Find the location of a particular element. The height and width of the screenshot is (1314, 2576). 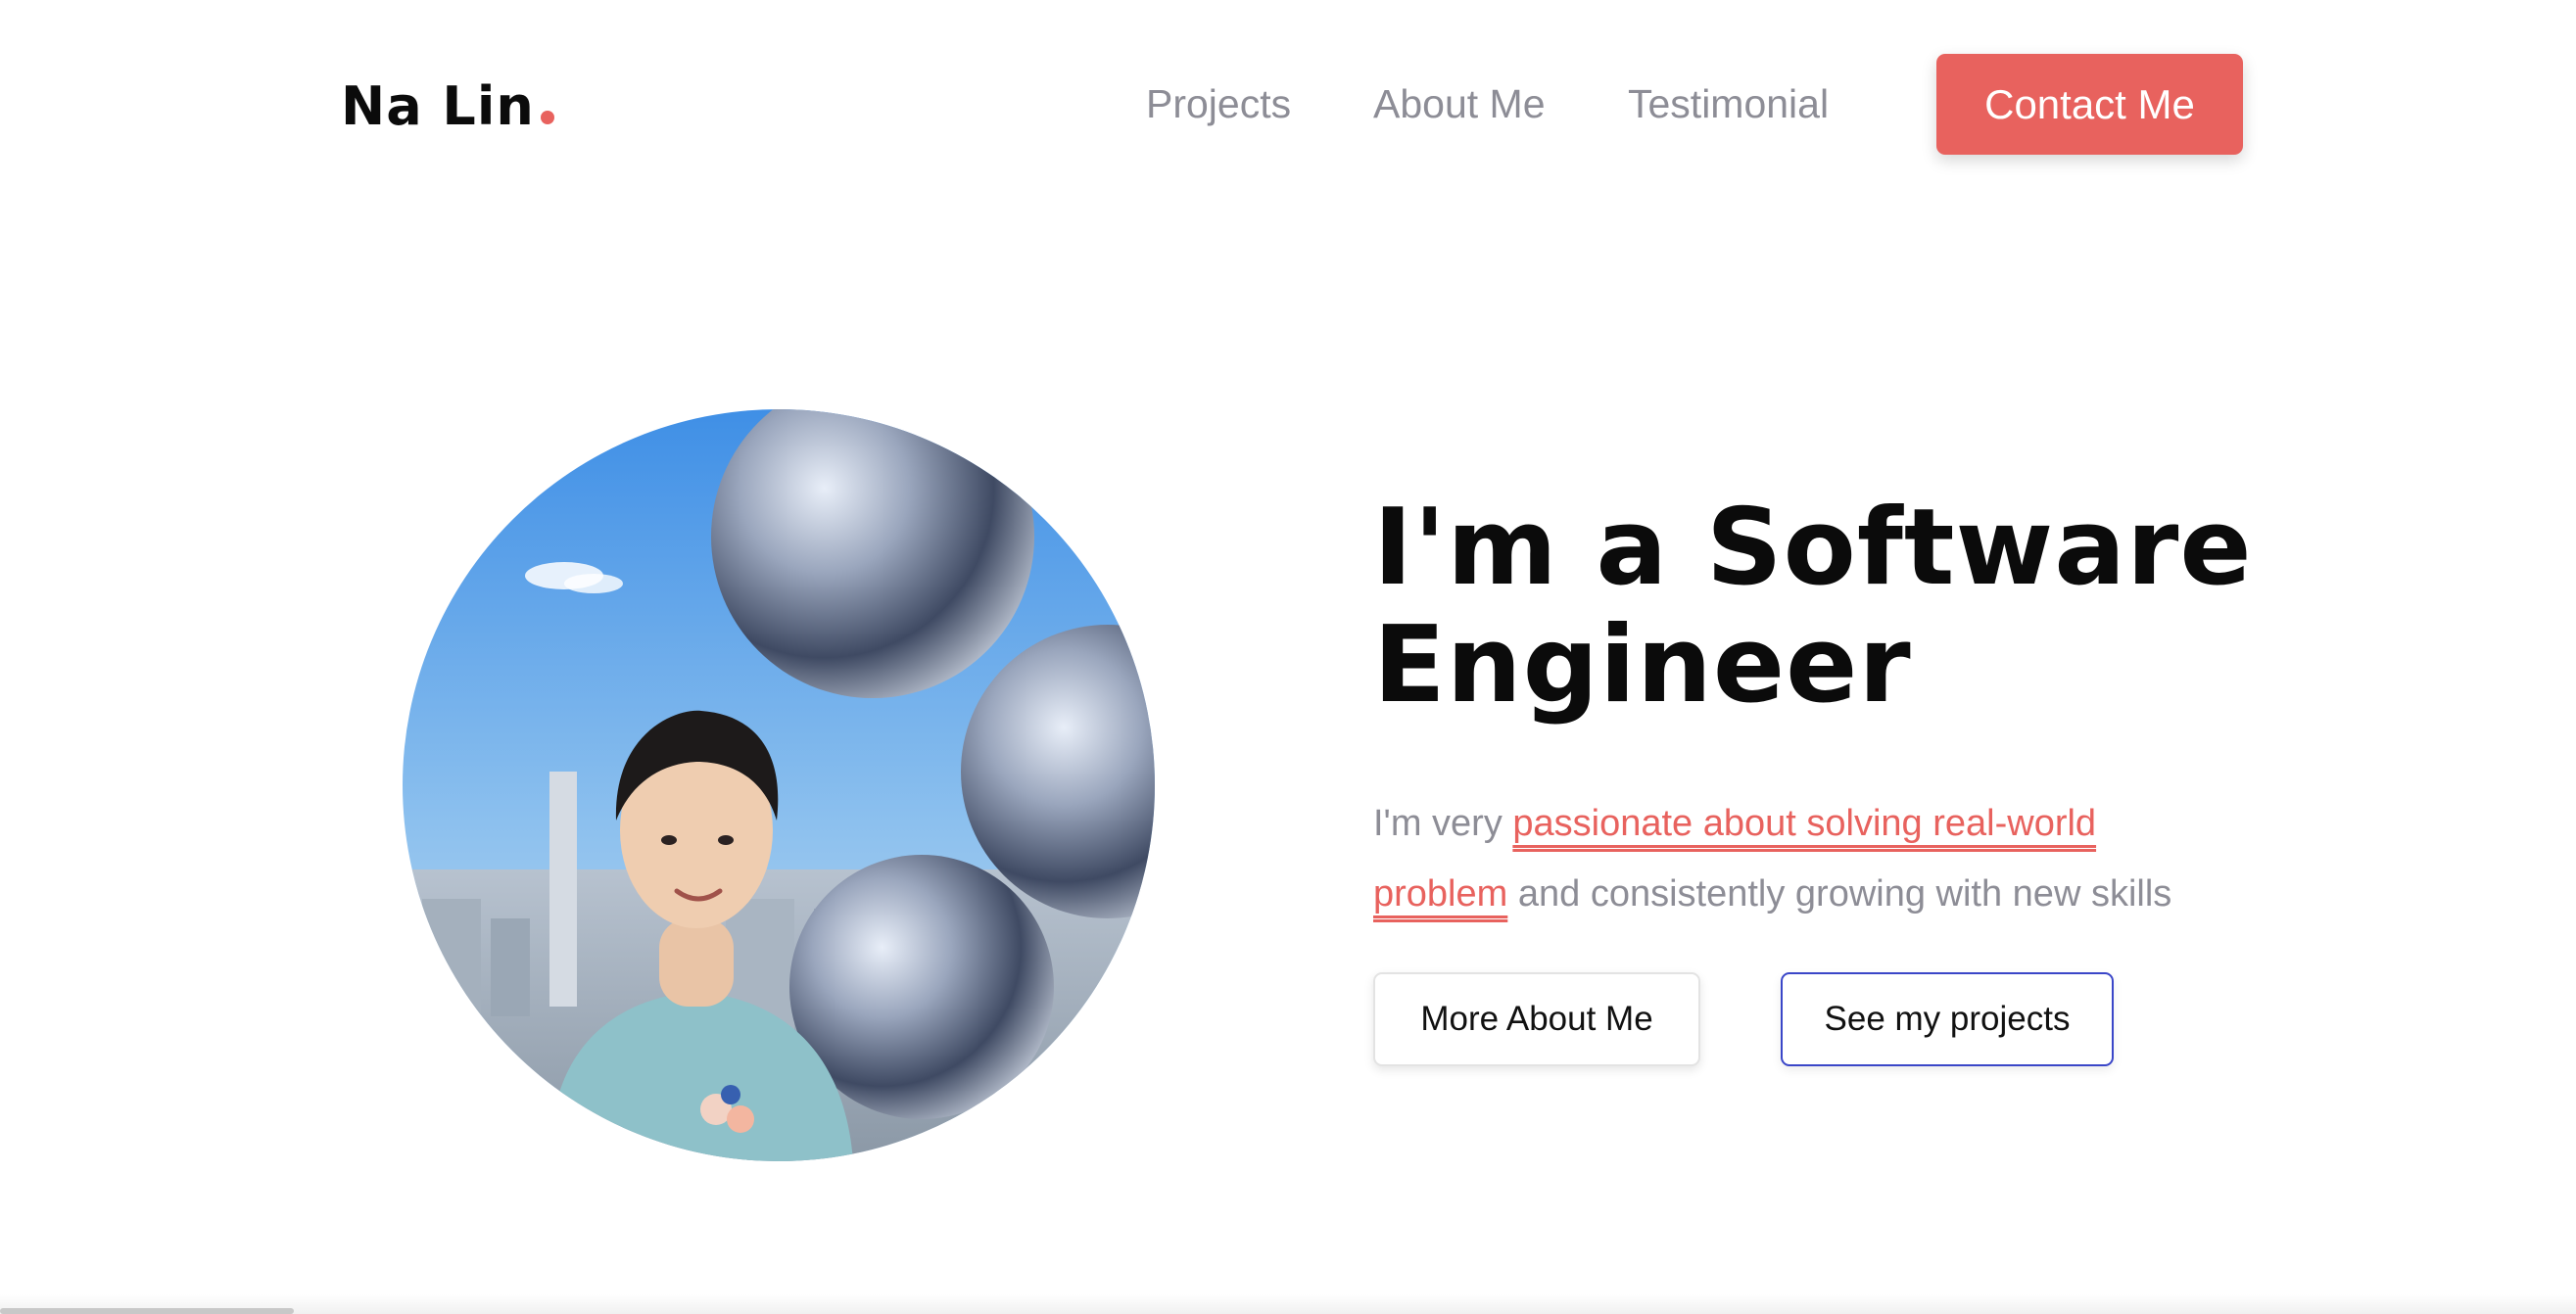

logo-text: Na Lin is located at coordinates (438, 106).